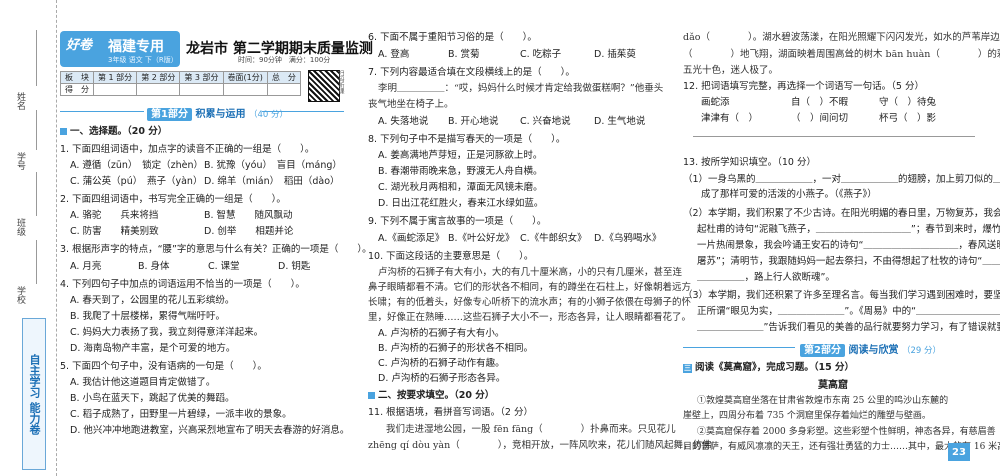 The height and width of the screenshot is (476, 1000). Describe the element at coordinates (530, 272) in the screenshot. I see `q10-passage-line: 卢沟桥的石狮子有大有小，大的有几十厘米高，小的只有几厘米，甚至连` at that location.